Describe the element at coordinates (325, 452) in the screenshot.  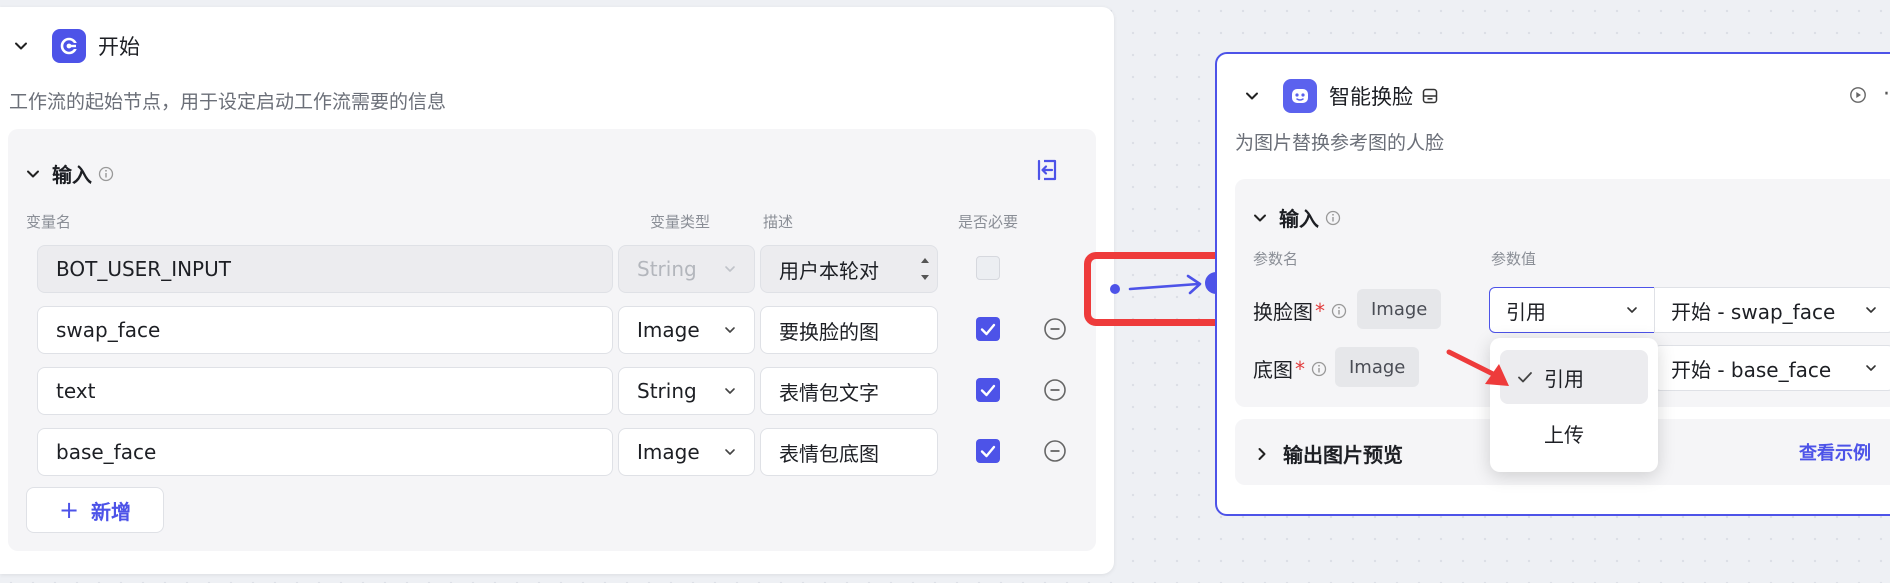
I see `variable-name-input: base_face` at that location.